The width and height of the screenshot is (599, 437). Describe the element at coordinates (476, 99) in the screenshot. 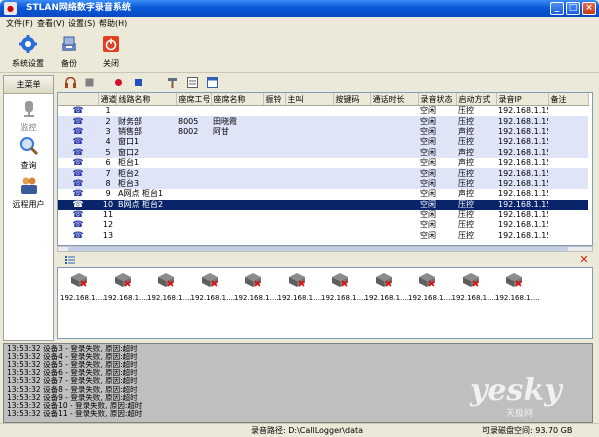

I see `column-header: 启动方式` at that location.